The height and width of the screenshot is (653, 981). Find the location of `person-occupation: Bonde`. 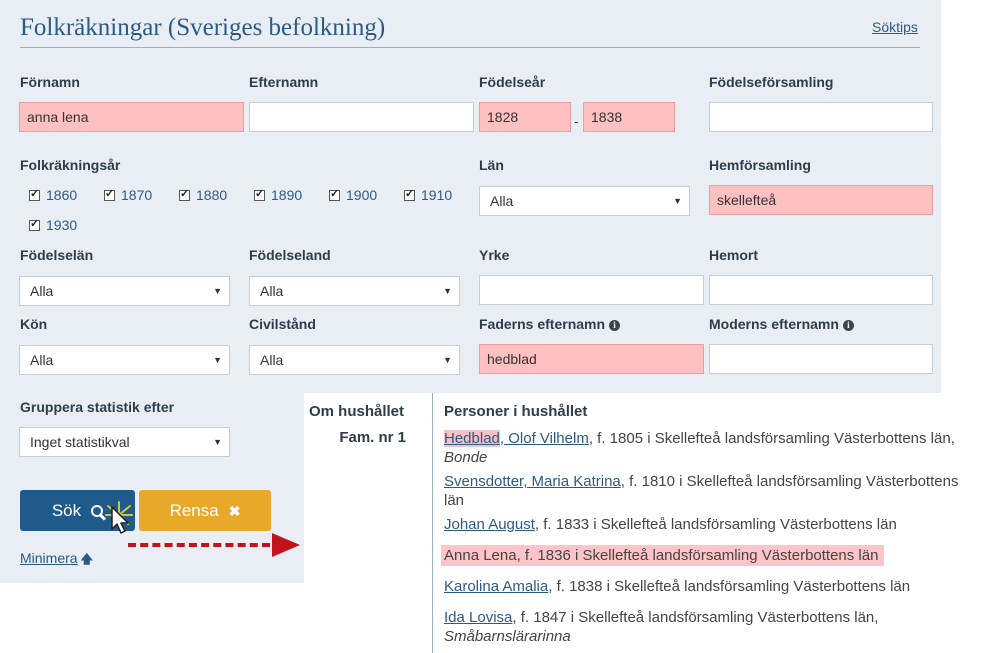

person-occupation: Bonde is located at coordinates (466, 457).